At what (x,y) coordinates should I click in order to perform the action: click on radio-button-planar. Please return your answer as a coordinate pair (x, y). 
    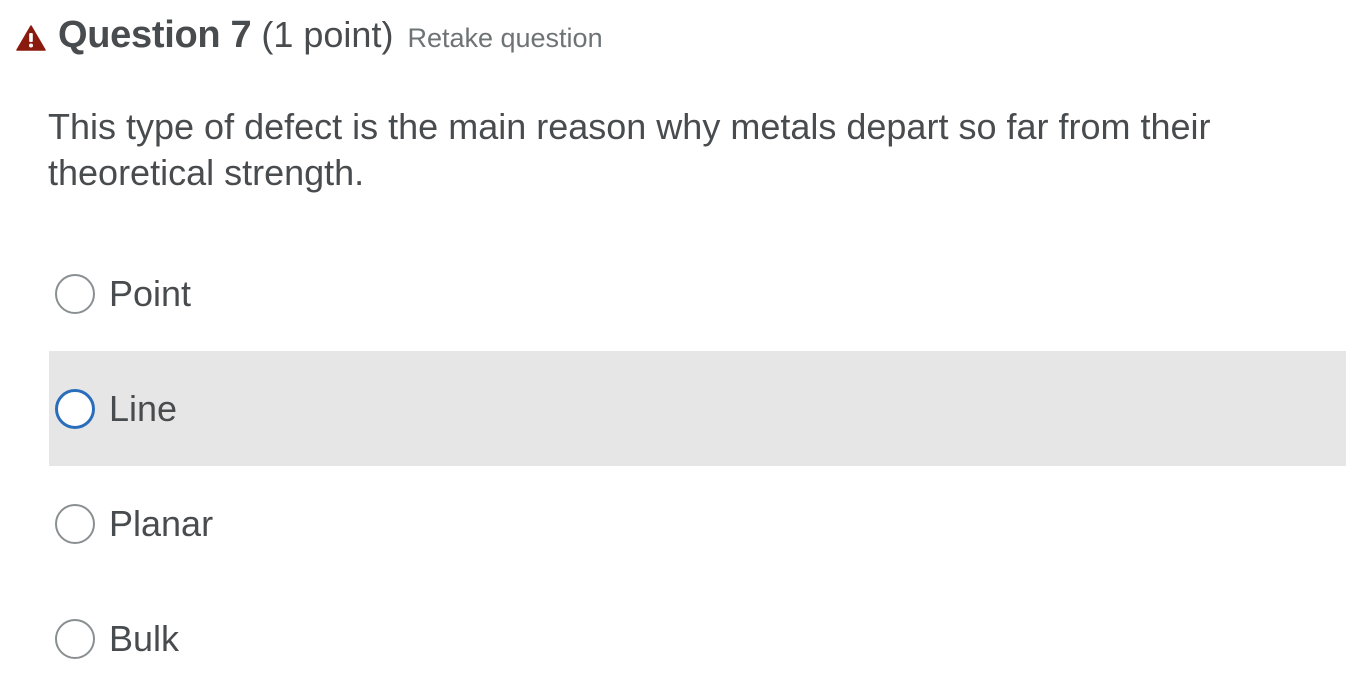
    Looking at the image, I should click on (75, 523).